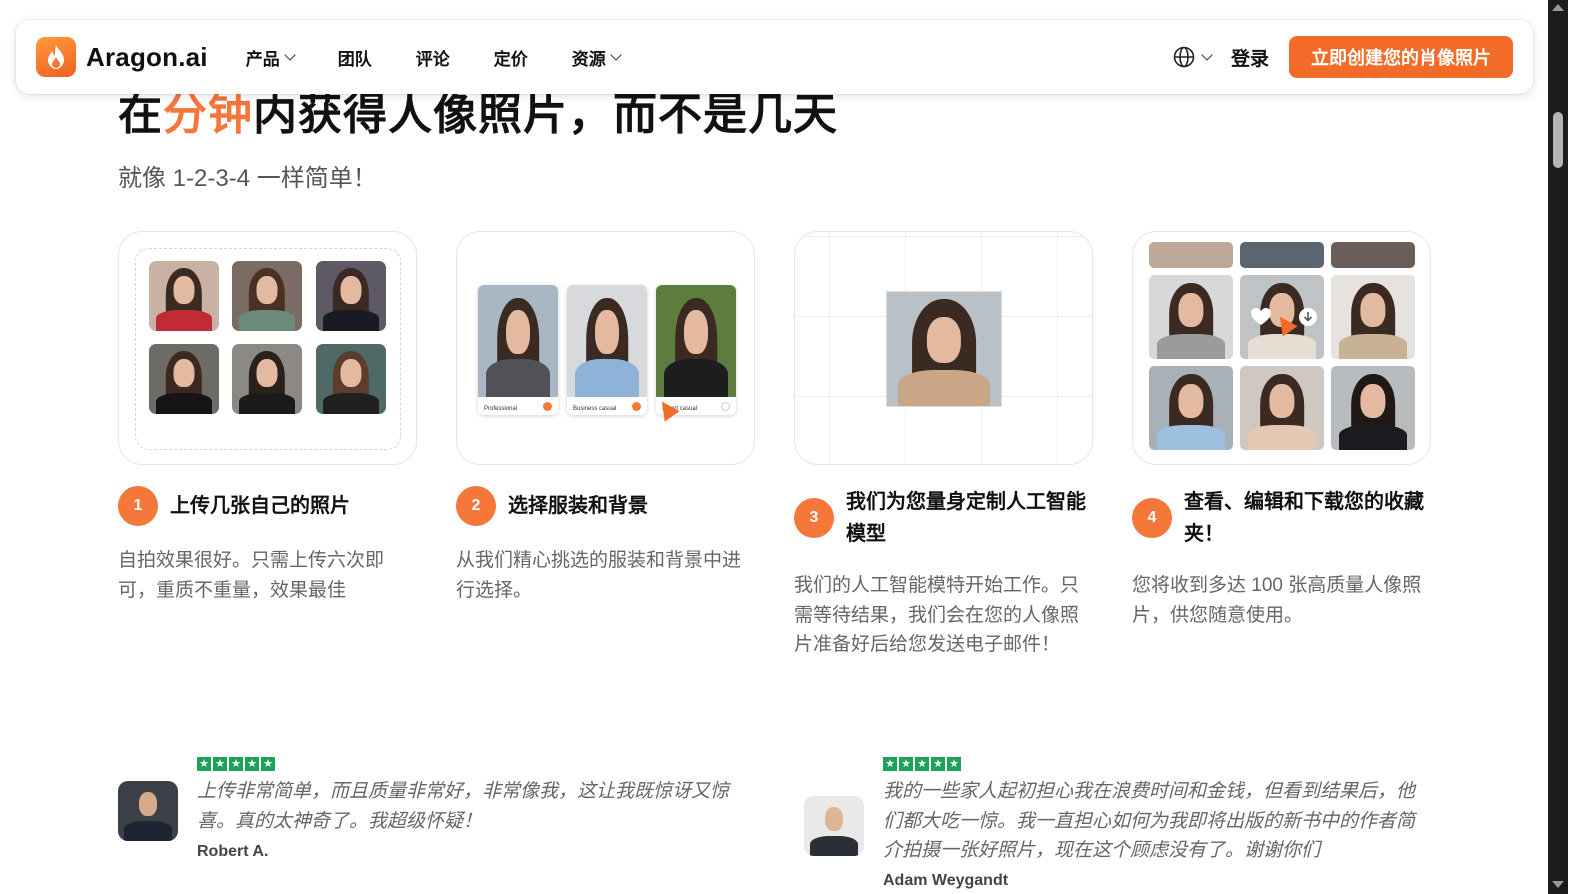 The image size is (1593, 894). What do you see at coordinates (1152, 518) in the screenshot?
I see `step-number-badge: 4` at bounding box center [1152, 518].